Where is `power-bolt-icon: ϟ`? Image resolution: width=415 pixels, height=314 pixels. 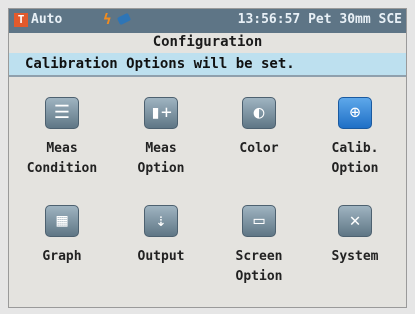
power-bolt-icon: ϟ is located at coordinates (107, 20).